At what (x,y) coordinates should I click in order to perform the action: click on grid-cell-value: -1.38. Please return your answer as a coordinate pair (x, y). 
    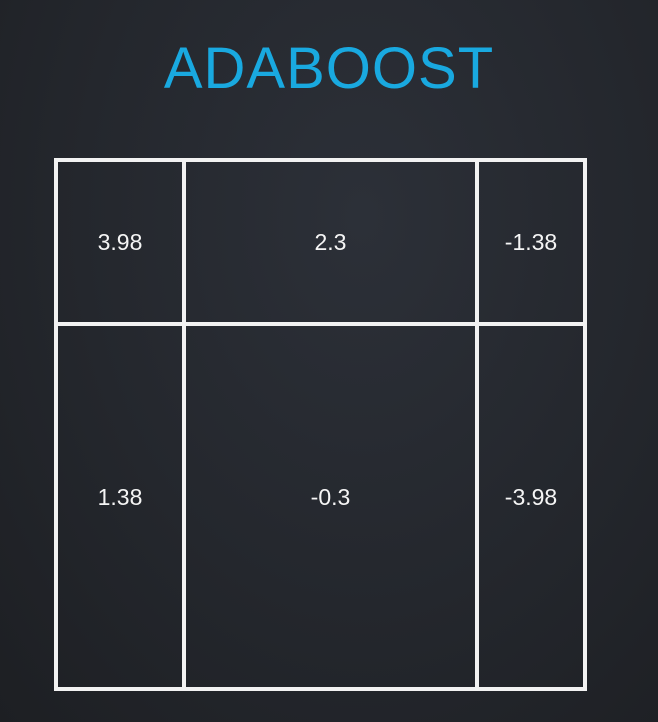
    Looking at the image, I should click on (531, 241).